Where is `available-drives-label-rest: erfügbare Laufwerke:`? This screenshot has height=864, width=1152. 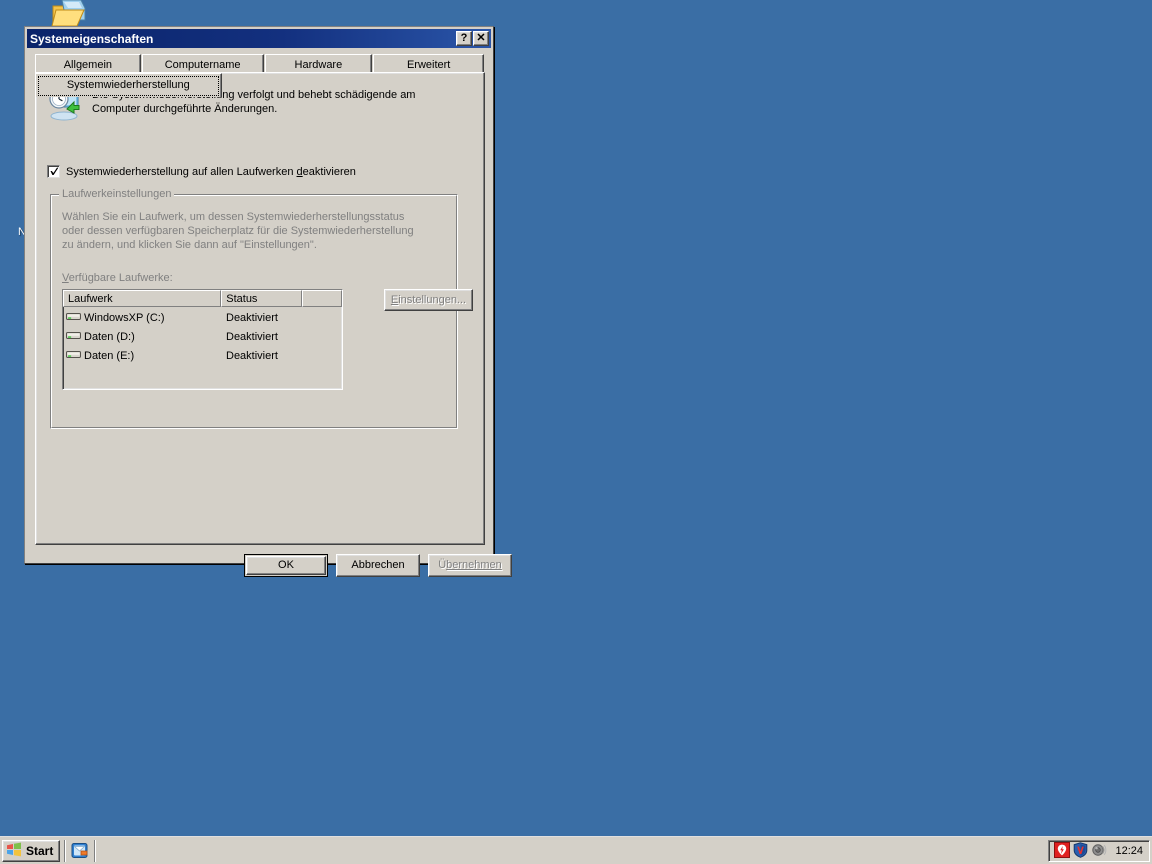 available-drives-label-rest: erfügbare Laufwerke: is located at coordinates (120, 278).